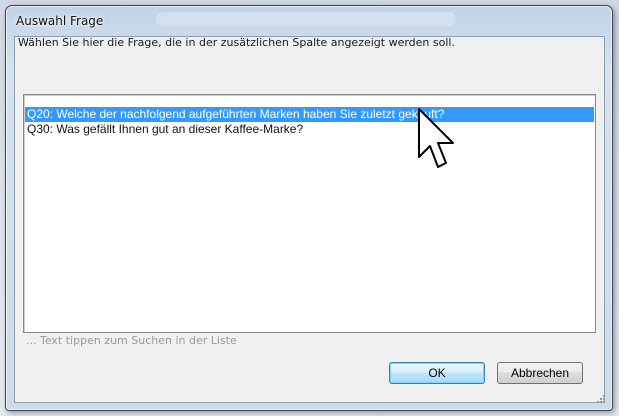 This screenshot has width=619, height=416. I want to click on cancel-button: Abbrechen, so click(540, 373).